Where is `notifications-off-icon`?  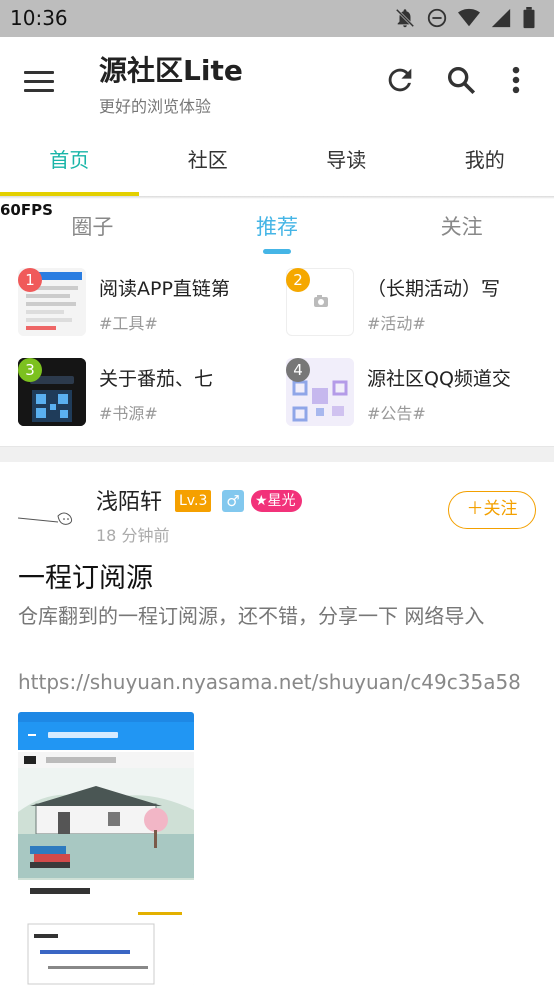 notifications-off-icon is located at coordinates (405, 18).